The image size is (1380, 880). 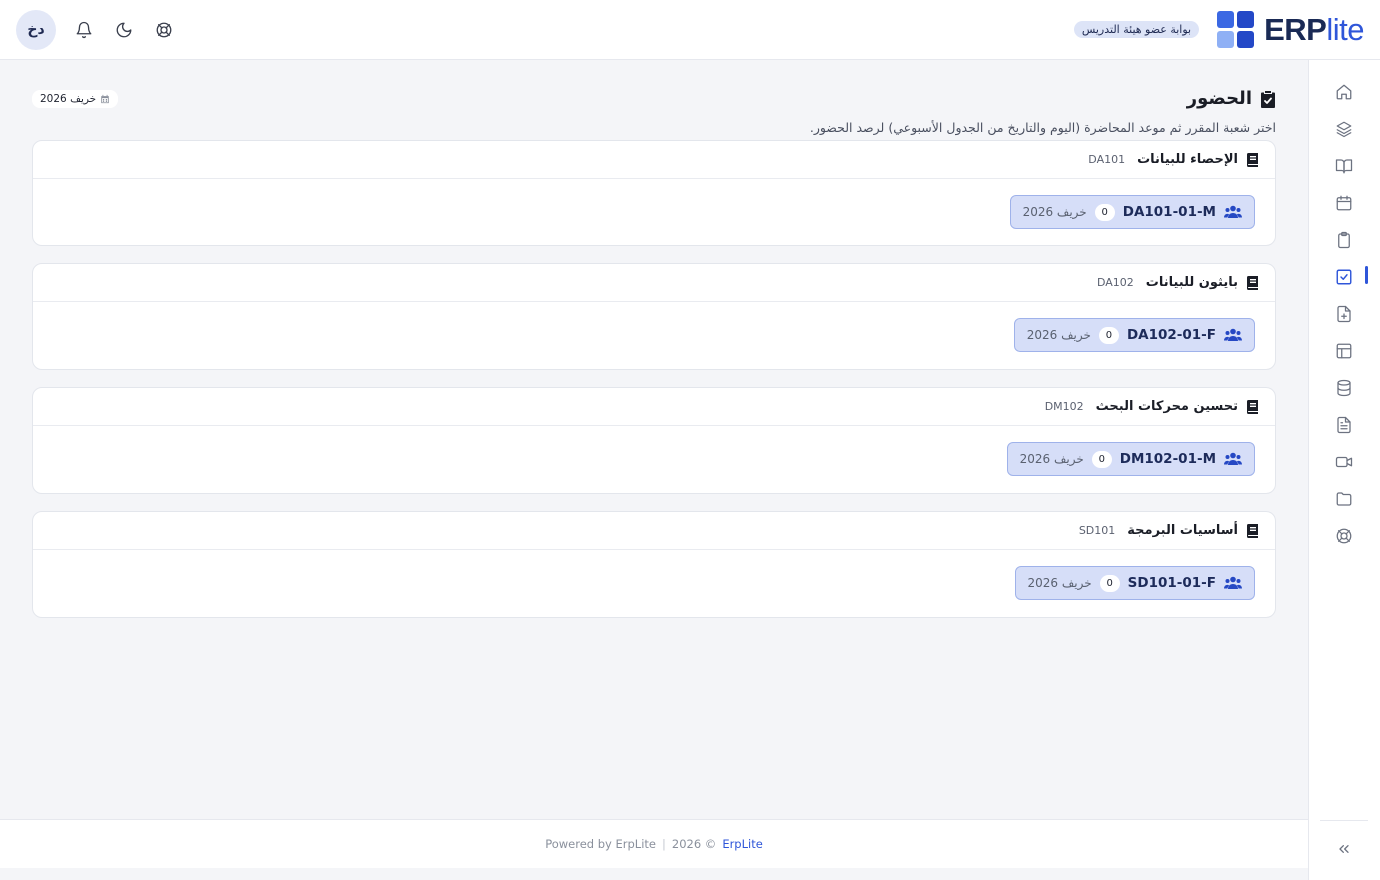 What do you see at coordinates (75, 99) in the screenshot?
I see `term-chip: خريف 2026` at bounding box center [75, 99].